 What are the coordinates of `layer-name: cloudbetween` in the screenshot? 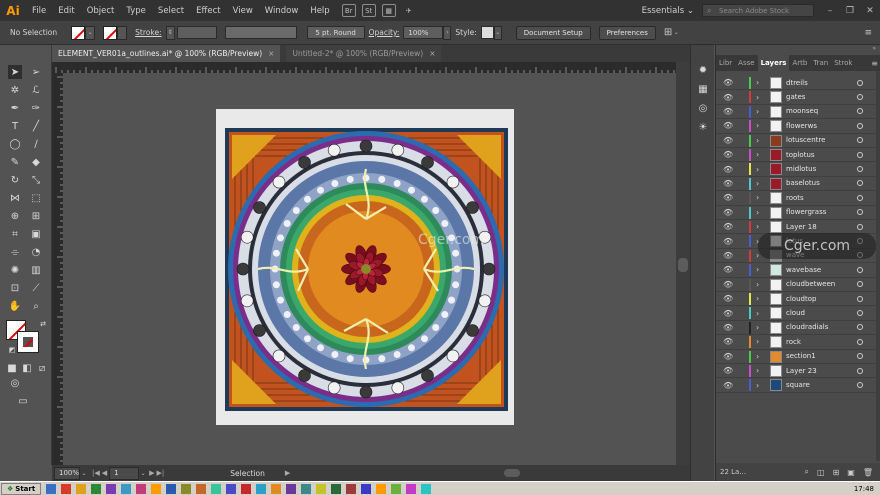 It's located at (810, 284).